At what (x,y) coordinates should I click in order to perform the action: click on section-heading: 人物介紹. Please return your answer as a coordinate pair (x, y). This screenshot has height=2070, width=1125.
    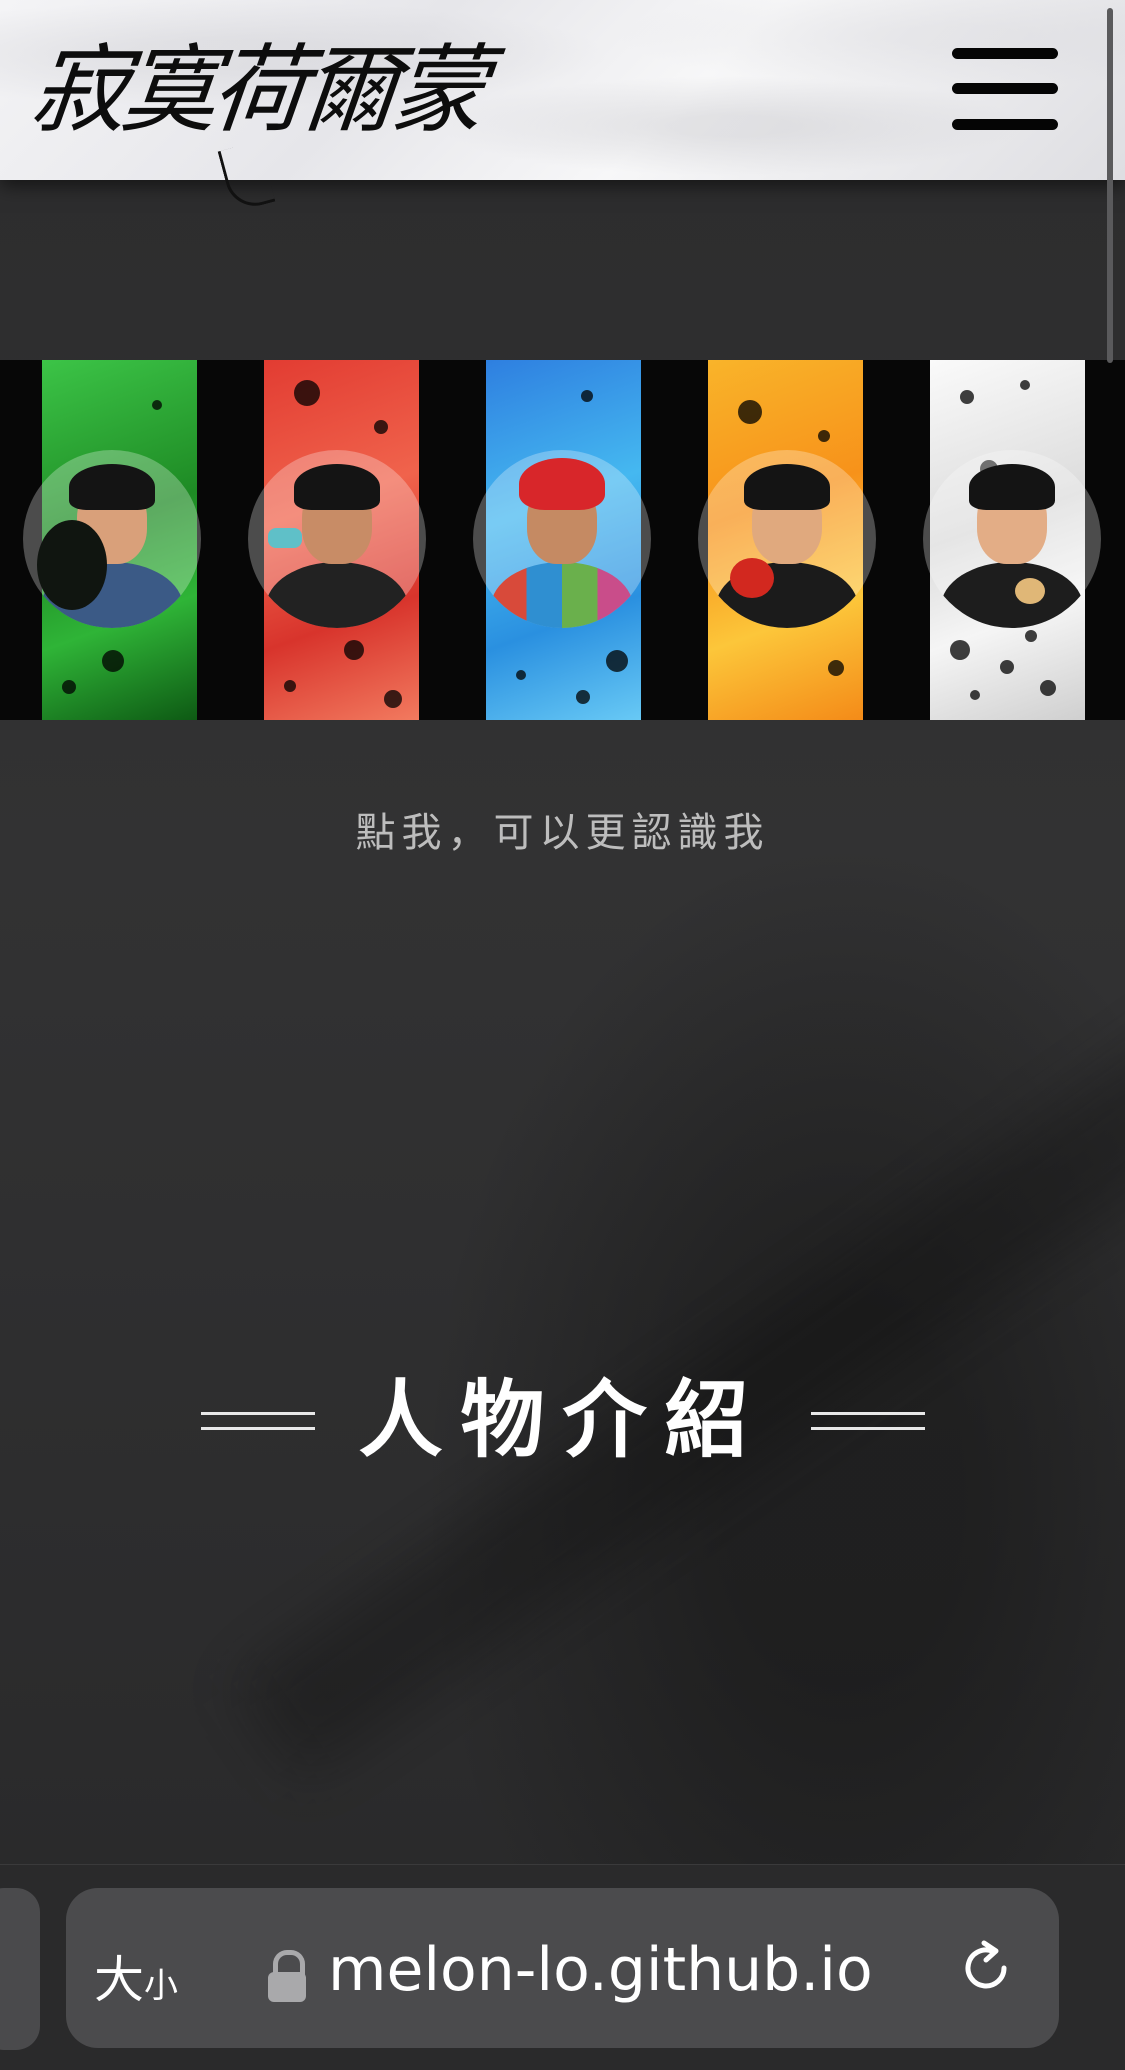
    Looking at the image, I should click on (562, 1420).